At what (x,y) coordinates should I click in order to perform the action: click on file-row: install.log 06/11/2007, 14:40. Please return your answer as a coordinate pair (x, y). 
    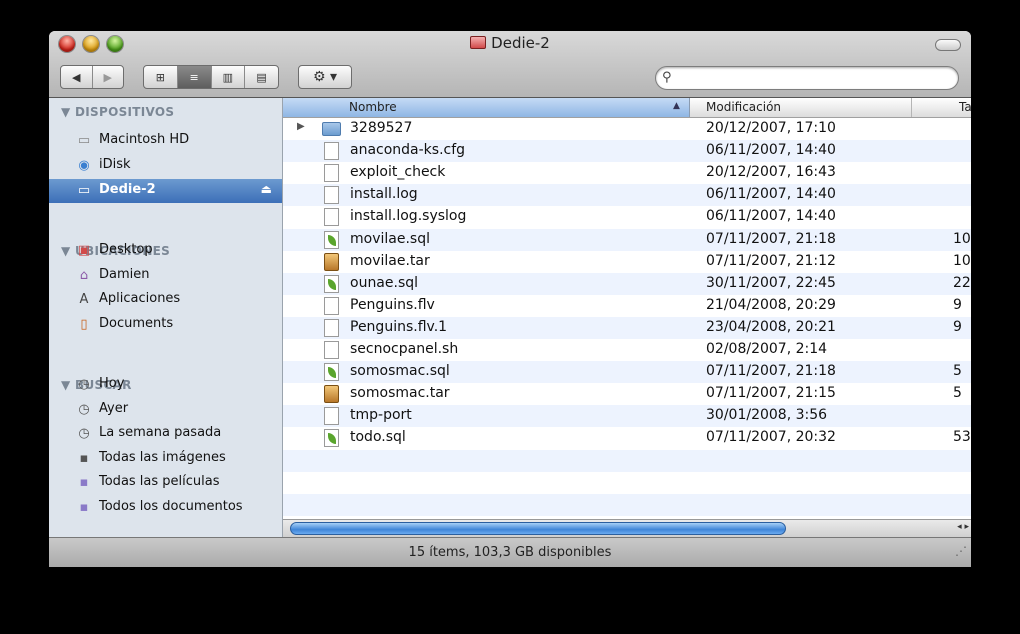
    Looking at the image, I should click on (627, 195).